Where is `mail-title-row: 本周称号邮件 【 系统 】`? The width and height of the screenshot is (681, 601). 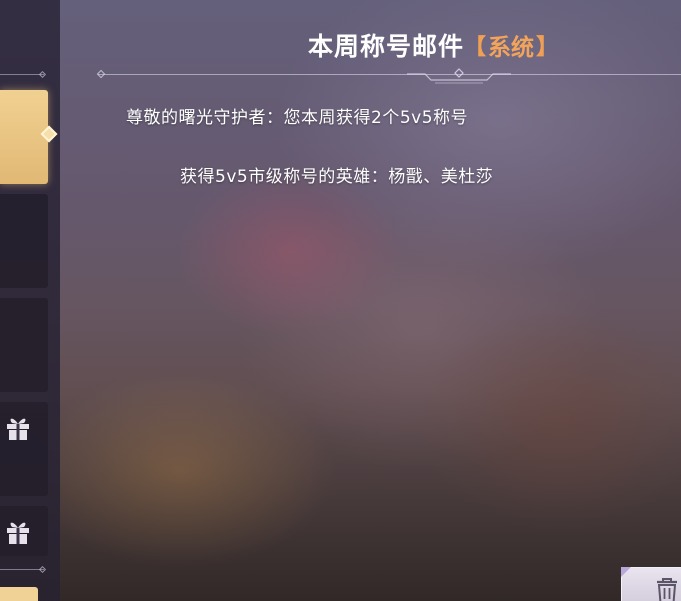
mail-title-row: 本周称号邮件 【 系统 】 is located at coordinates (433, 45).